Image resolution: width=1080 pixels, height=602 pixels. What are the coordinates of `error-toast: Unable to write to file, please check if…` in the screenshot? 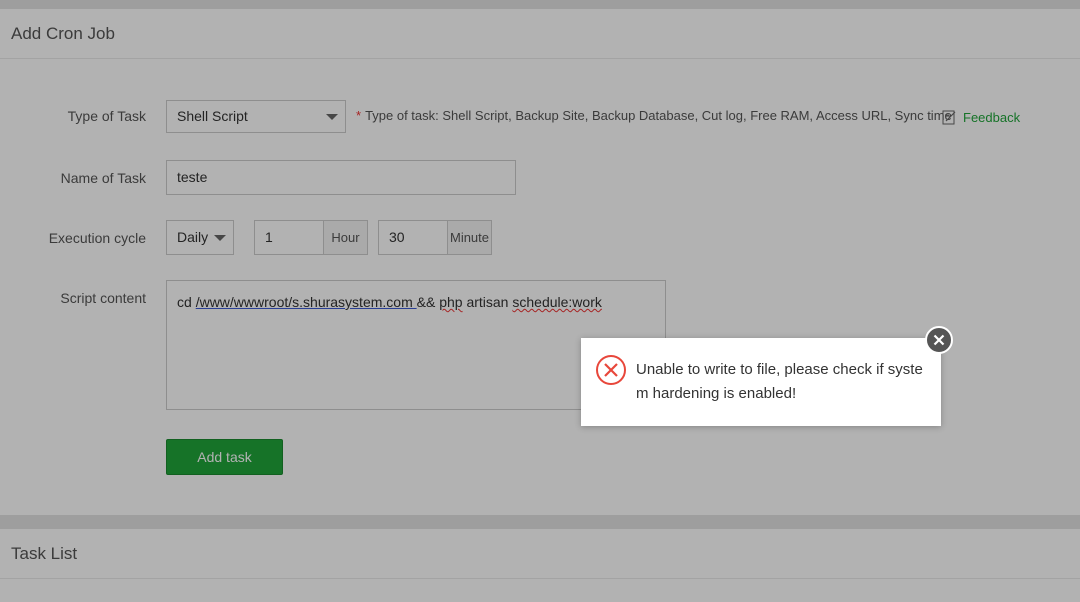 It's located at (761, 382).